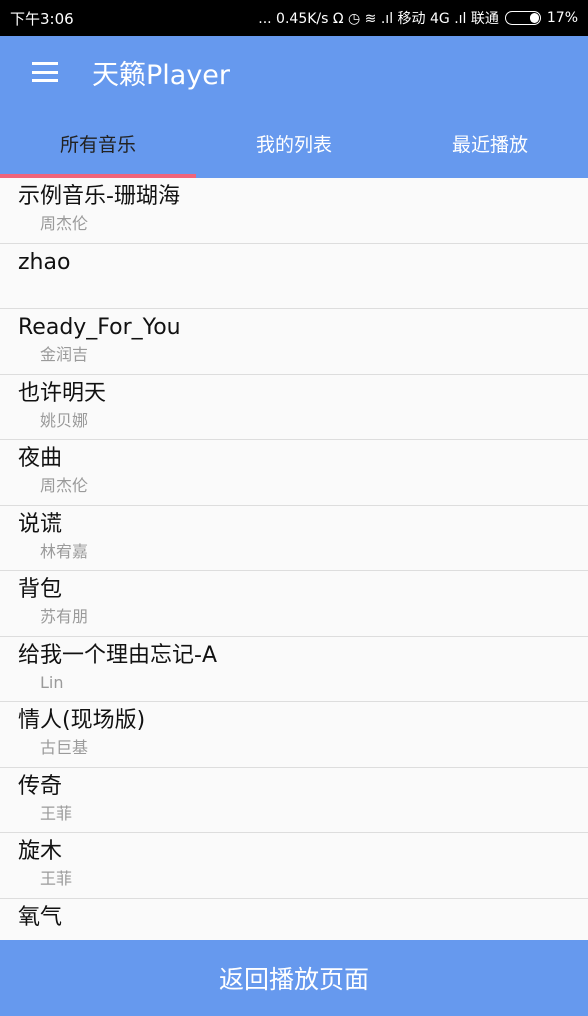 The height and width of the screenshot is (1016, 588). Describe the element at coordinates (294, 407) in the screenshot. I see `list-item: 也许明天 姚贝娜` at that location.